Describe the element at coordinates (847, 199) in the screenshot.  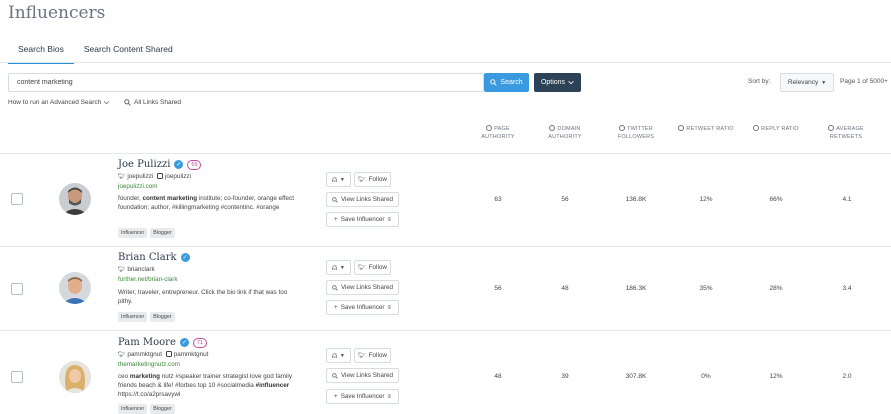
I see `average-retweets-value: 4.1` at that location.